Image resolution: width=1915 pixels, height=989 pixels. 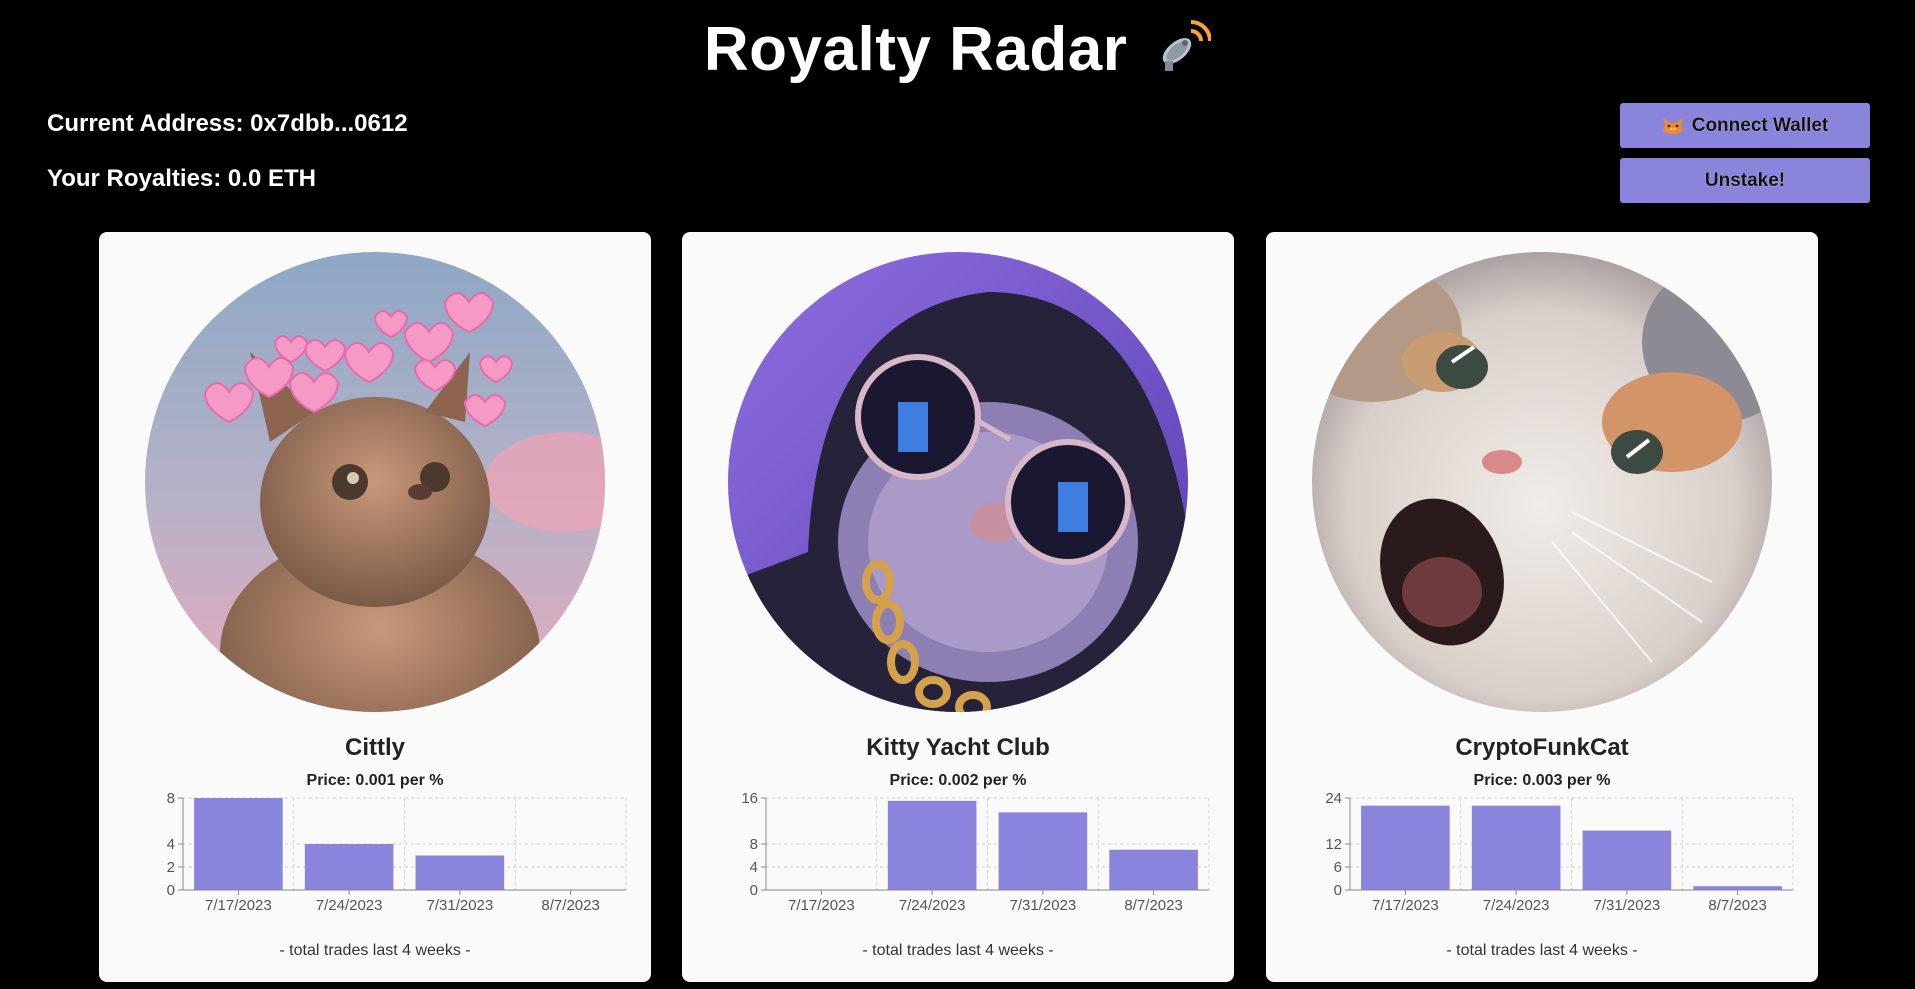 I want to click on y-tick-label: 6, so click(x=1338, y=867).